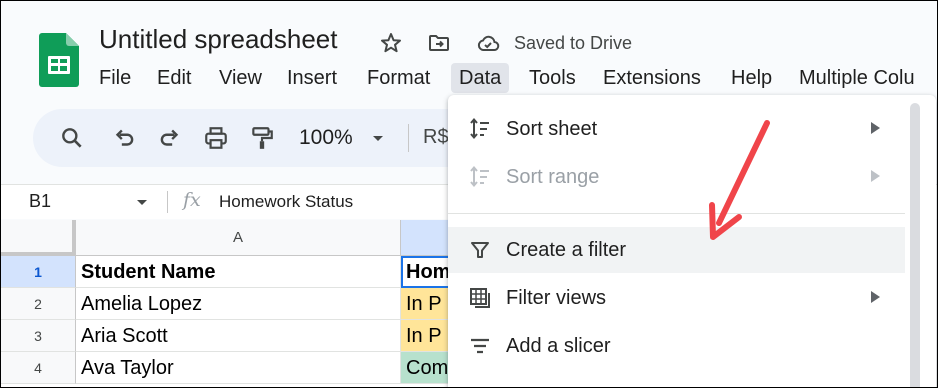  What do you see at coordinates (238, 368) in the screenshot?
I see `cell-a4: Ava Taylor` at bounding box center [238, 368].